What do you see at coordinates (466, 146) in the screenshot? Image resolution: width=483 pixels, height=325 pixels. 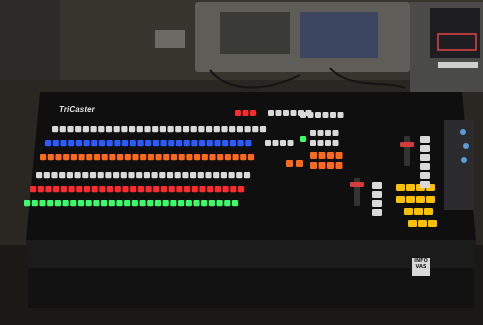 I see `side-knob` at bounding box center [466, 146].